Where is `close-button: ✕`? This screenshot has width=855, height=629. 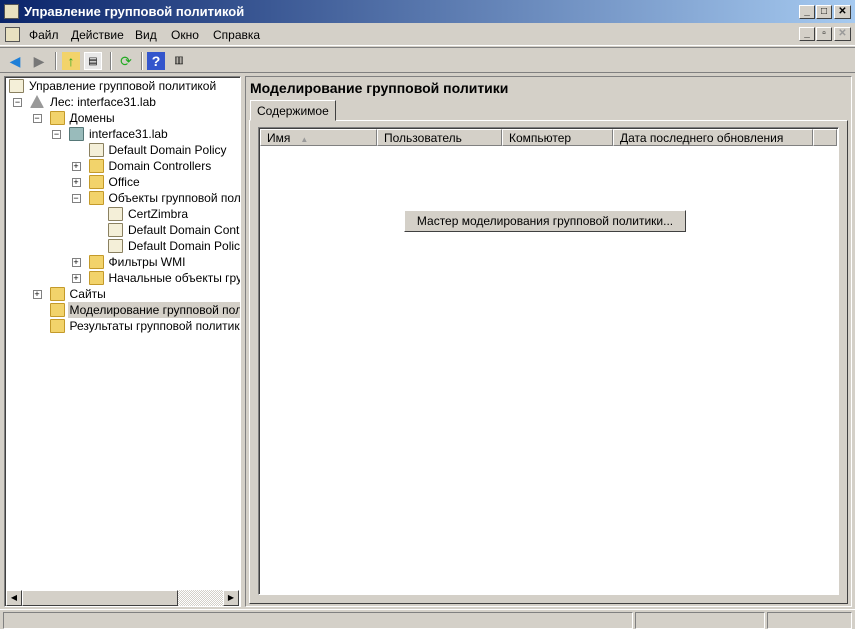
close-button: ✕ is located at coordinates (842, 12).